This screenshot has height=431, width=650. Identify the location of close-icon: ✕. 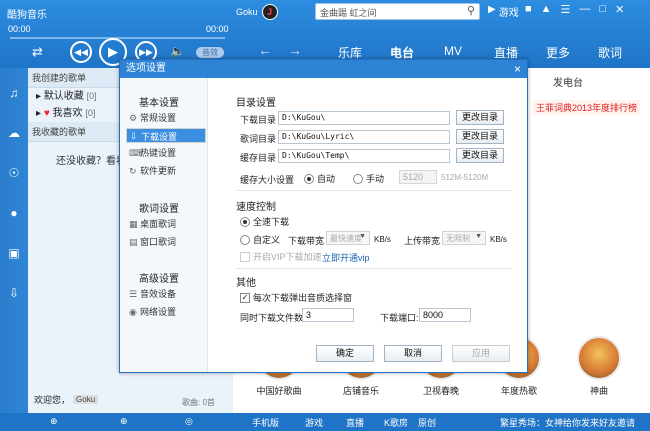
(619, 9).